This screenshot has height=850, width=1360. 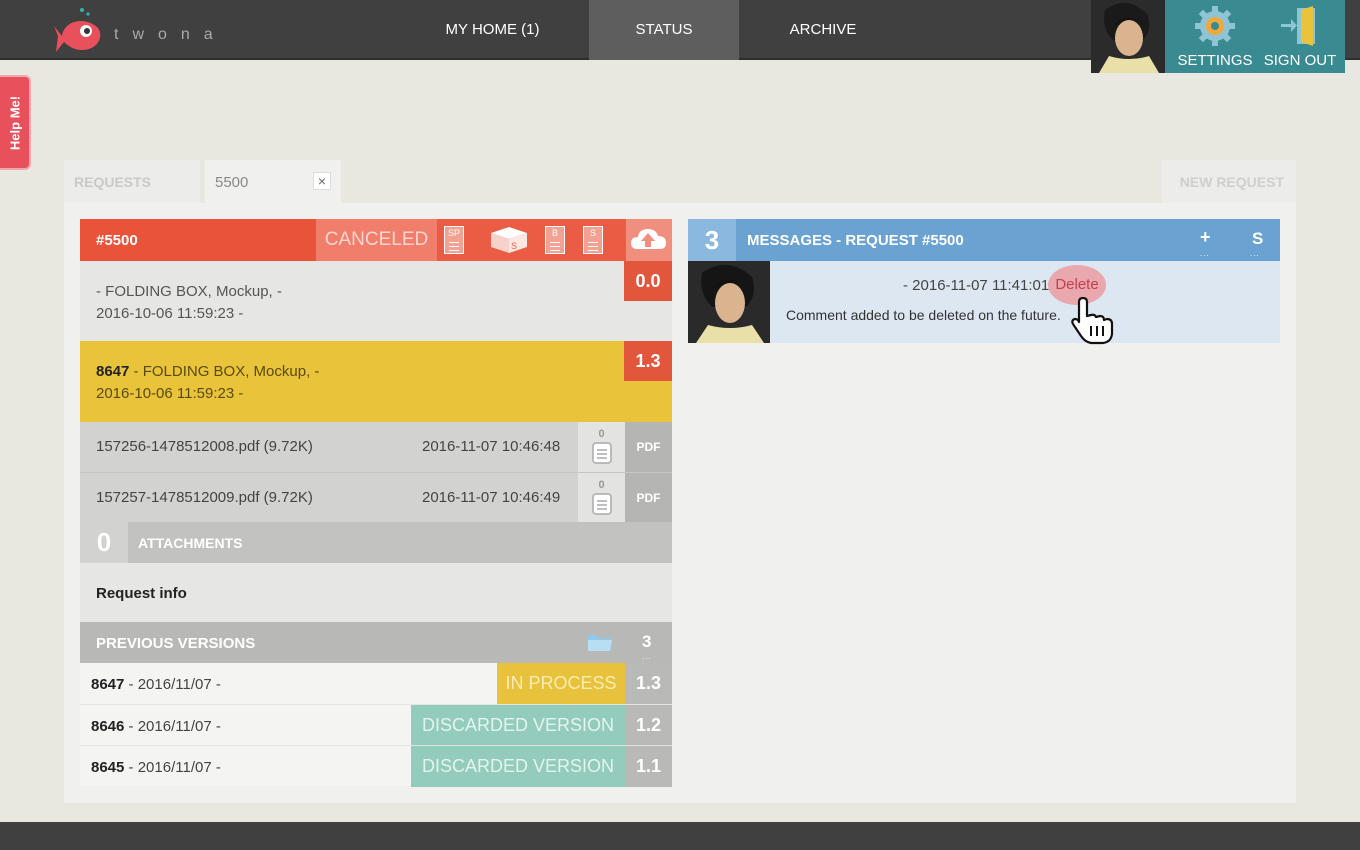 What do you see at coordinates (273, 181) in the screenshot?
I see `tab-request-5500: 5500 ×` at bounding box center [273, 181].